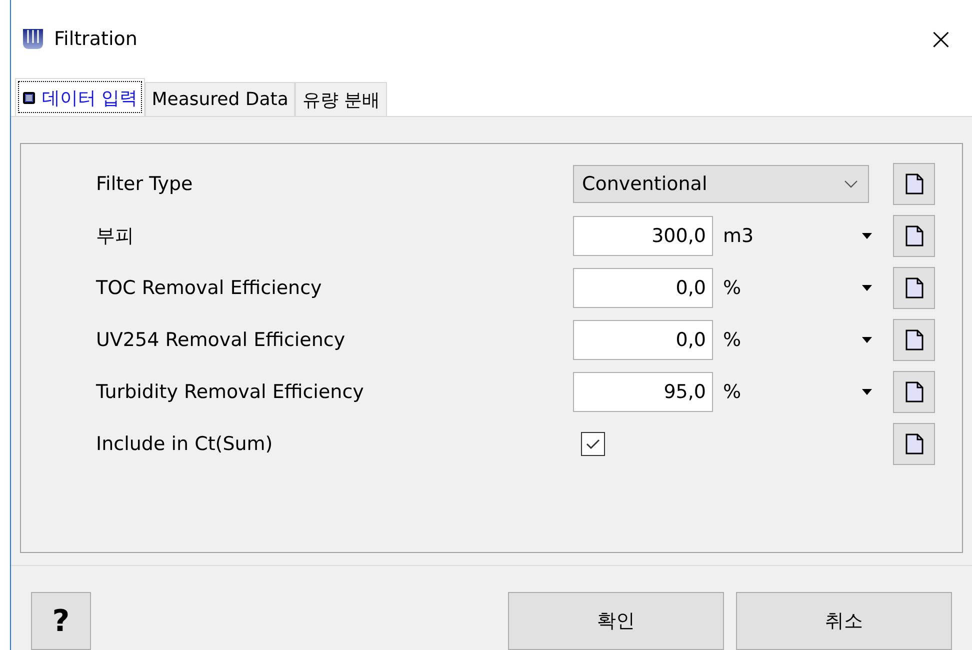 The height and width of the screenshot is (650, 972). What do you see at coordinates (80, 97) in the screenshot?
I see `tab: 데이터 입력` at bounding box center [80, 97].